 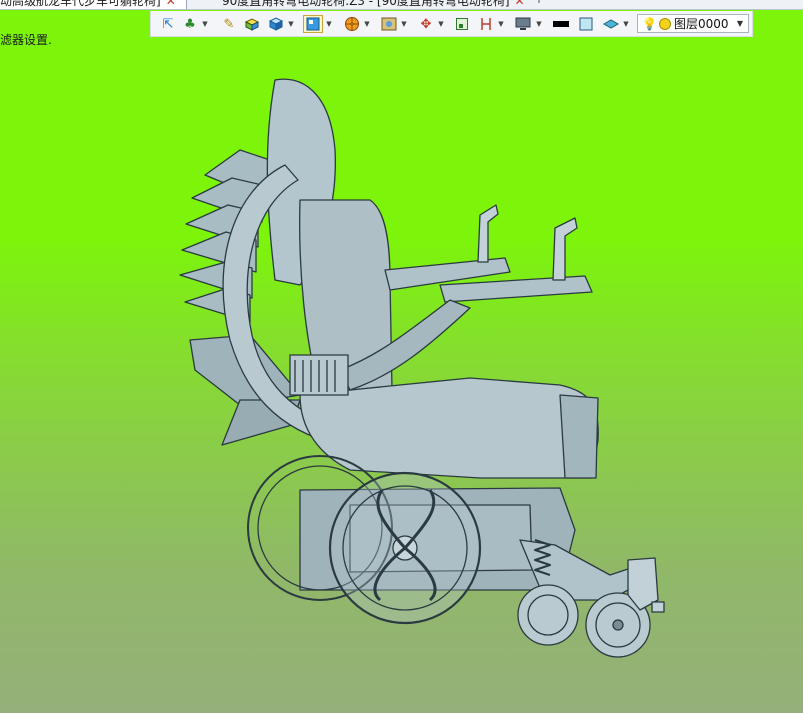 I want to click on joystick-left, so click(x=488, y=233).